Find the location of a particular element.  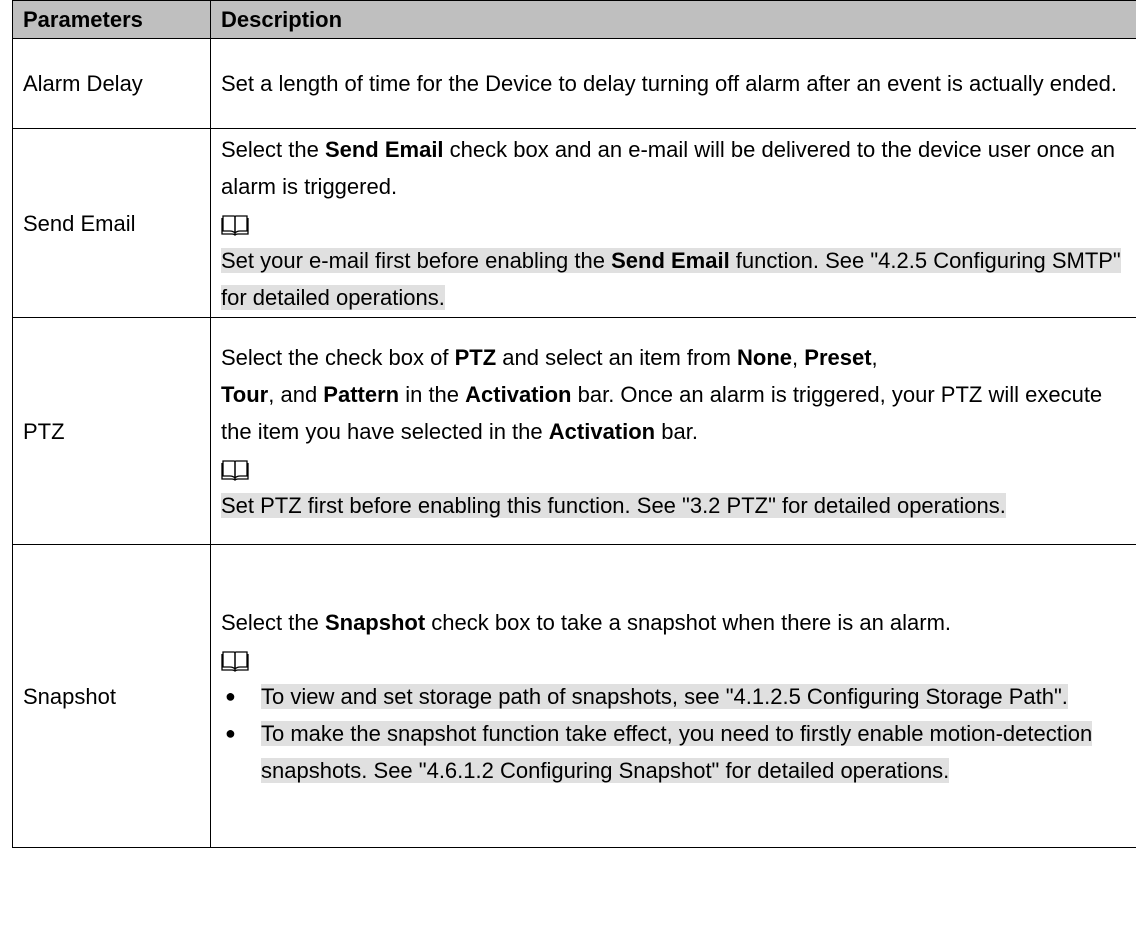

param-name-send-email: Send Email is located at coordinates (111, 223).